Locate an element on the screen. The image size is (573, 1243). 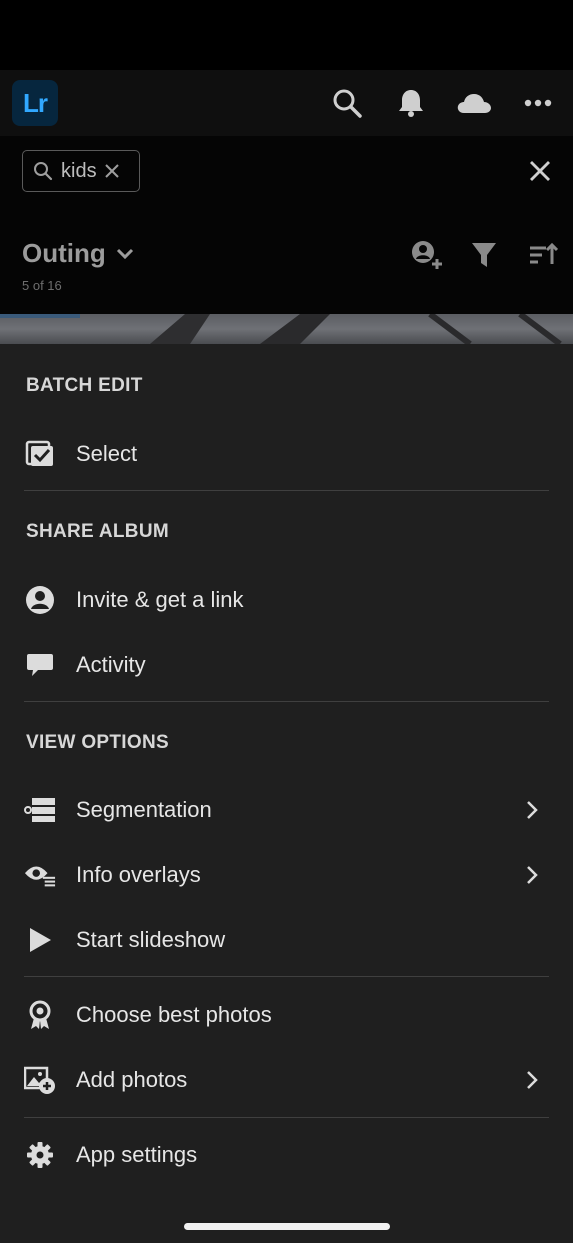
menu-label: App settings is located at coordinates (137, 1154).